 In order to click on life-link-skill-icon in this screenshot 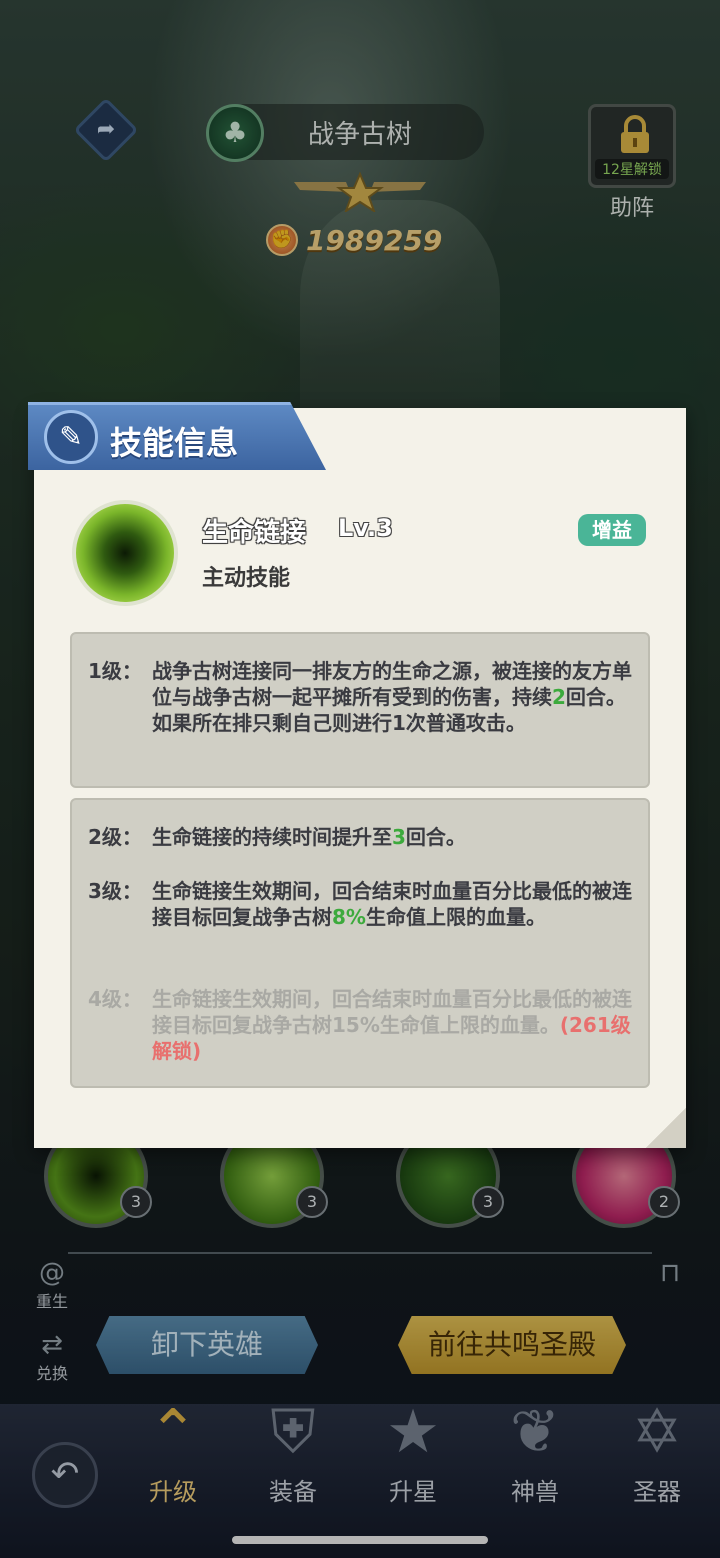, I will do `click(125, 553)`.